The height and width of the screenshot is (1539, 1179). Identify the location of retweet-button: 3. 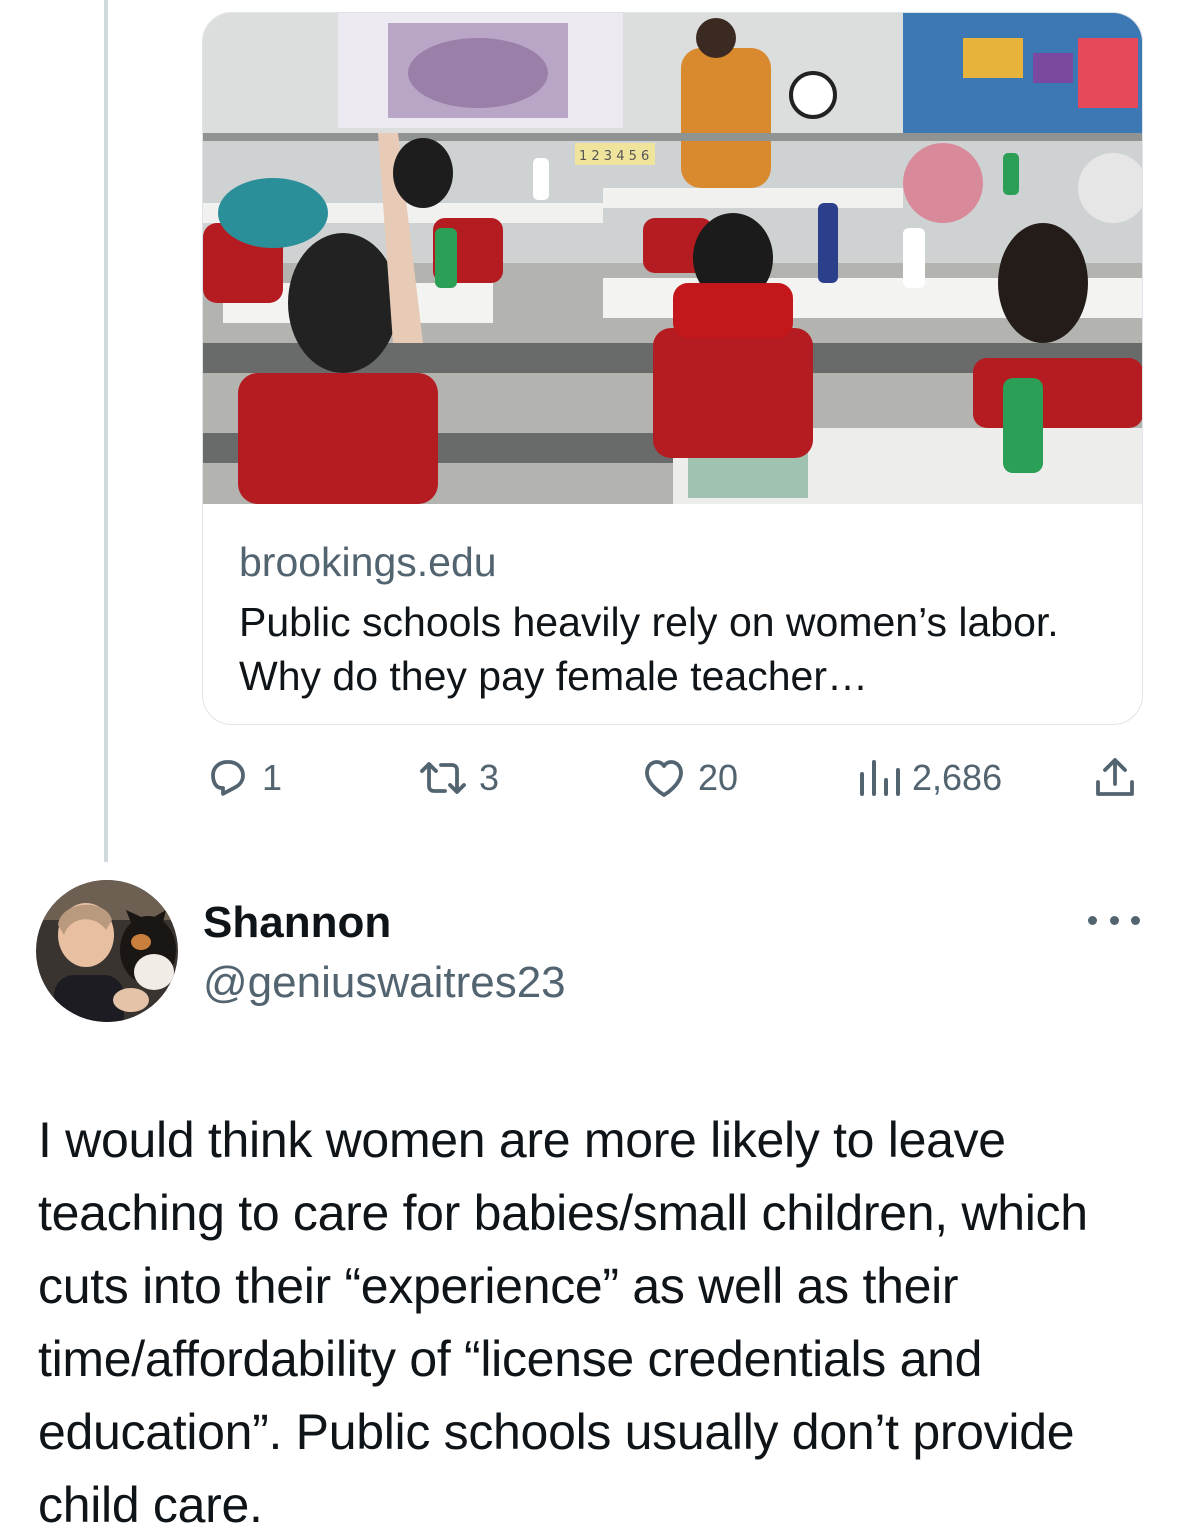
(458, 778).